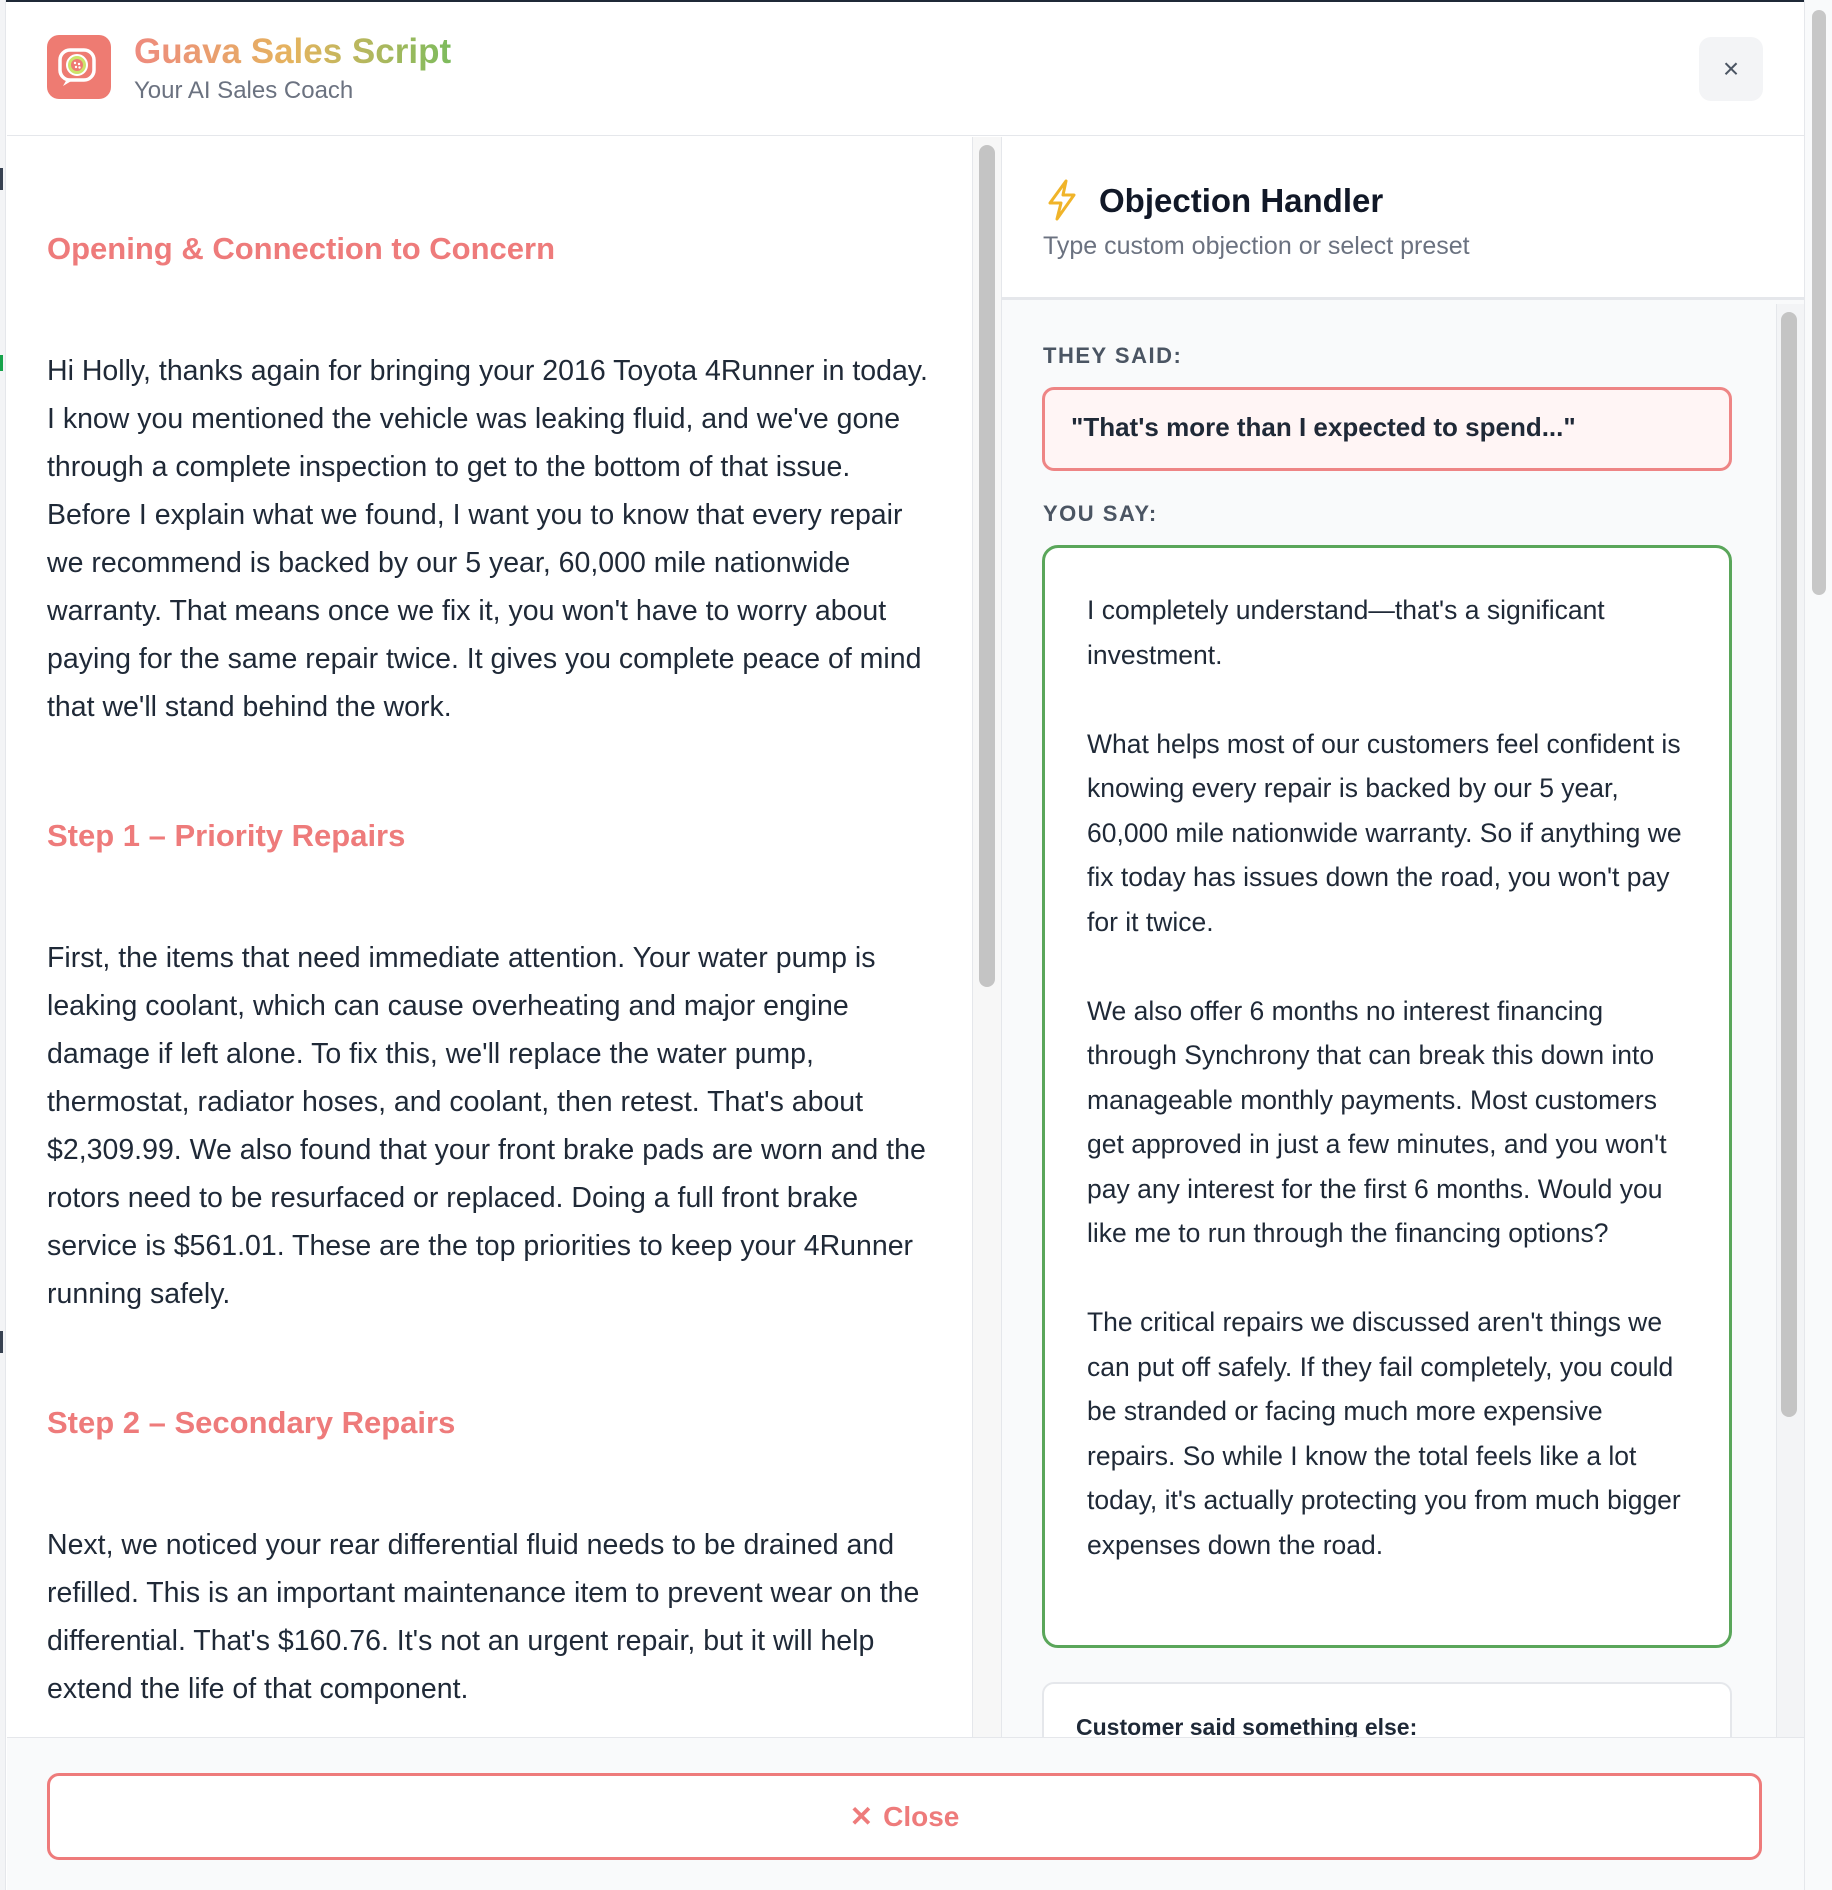 The height and width of the screenshot is (1890, 1832). What do you see at coordinates (1819, 302) in the screenshot?
I see `window-scrollbar-thumb` at bounding box center [1819, 302].